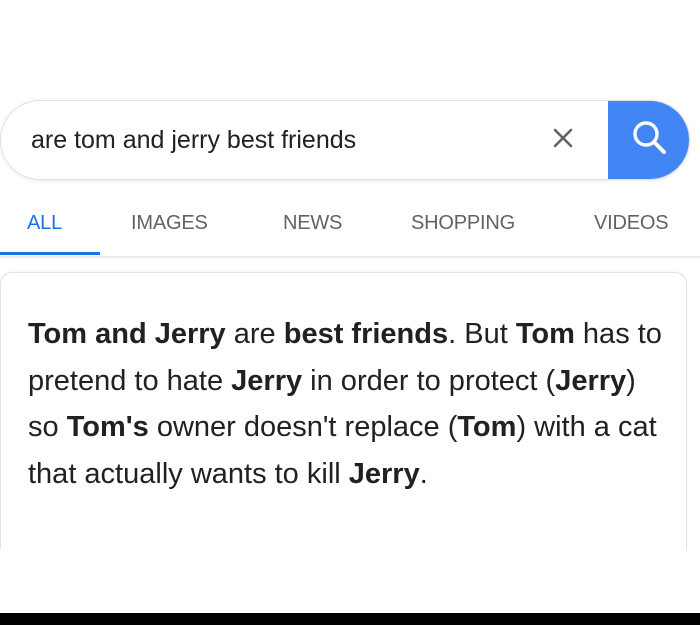 This screenshot has height=625, width=700. I want to click on answer-bold-segment: Tom's, so click(107, 427).